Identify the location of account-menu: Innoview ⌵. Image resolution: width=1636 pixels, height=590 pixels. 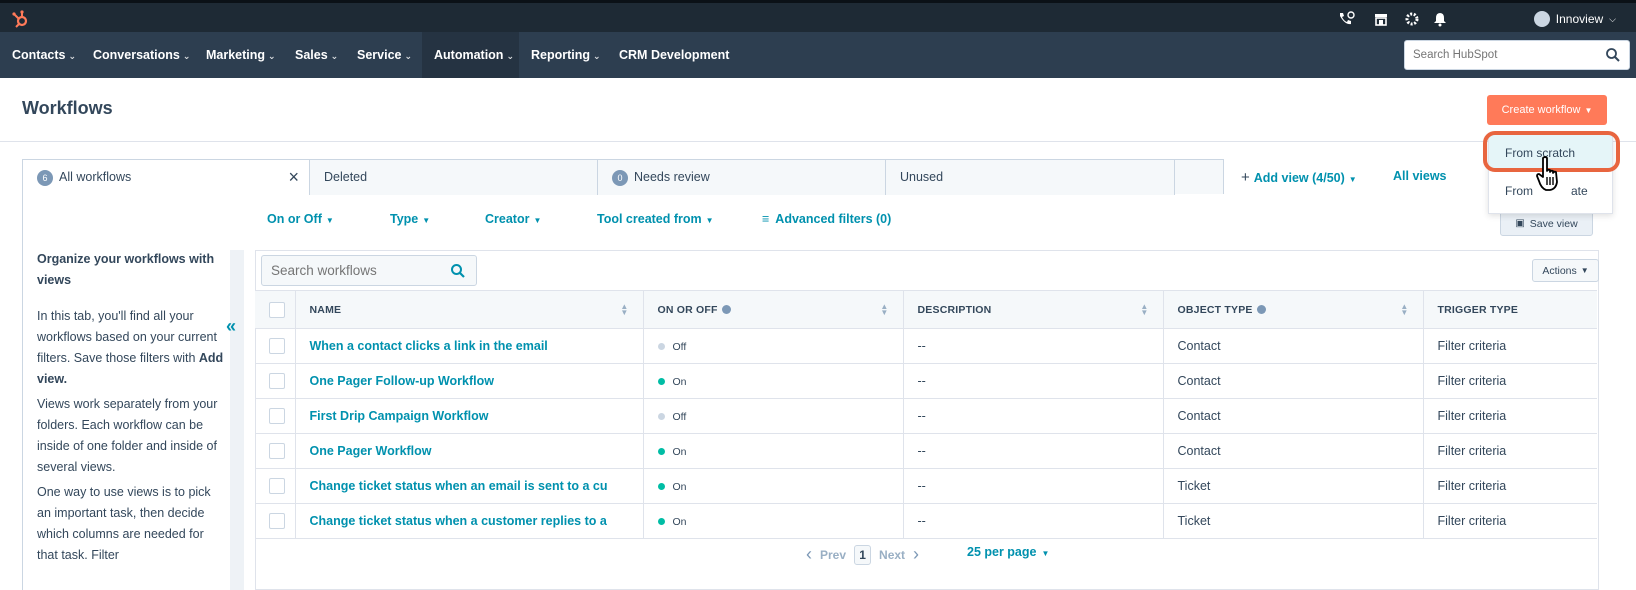
(1574, 19).